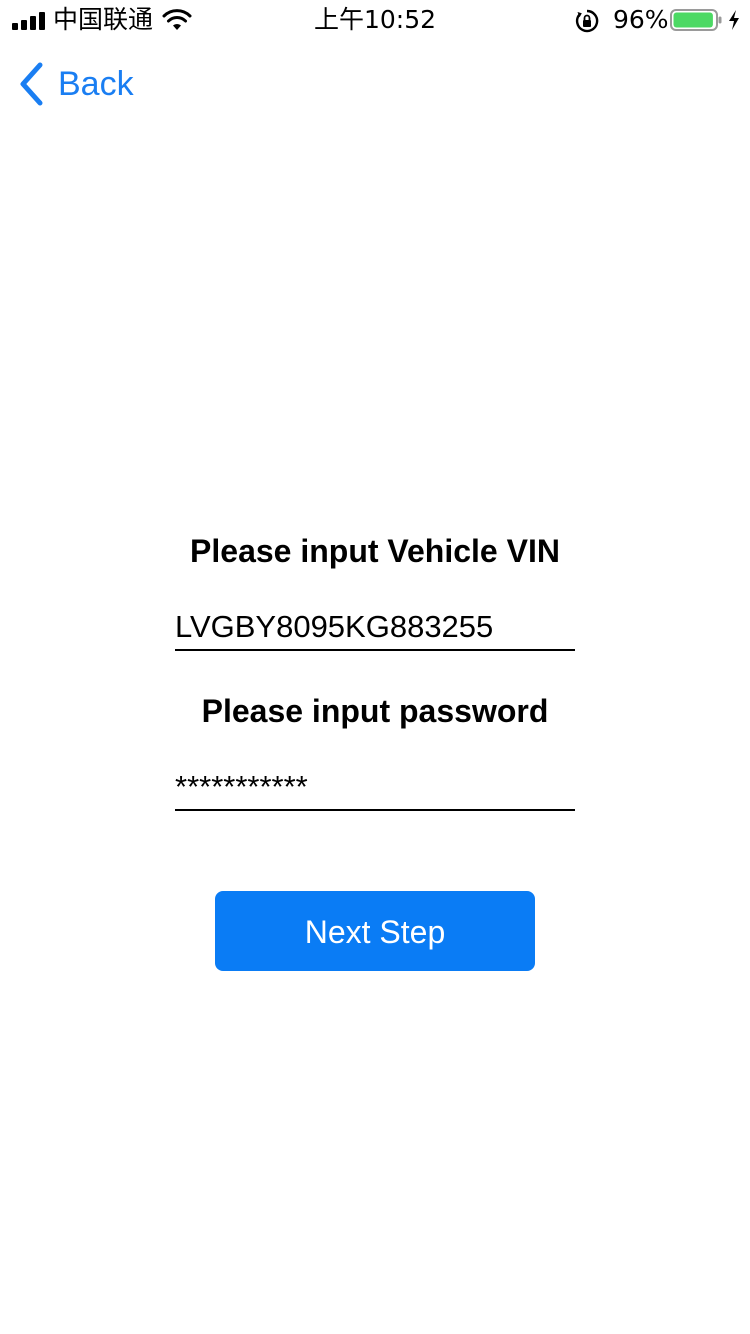 The image size is (750, 1334). I want to click on back-label: Back, so click(96, 84).